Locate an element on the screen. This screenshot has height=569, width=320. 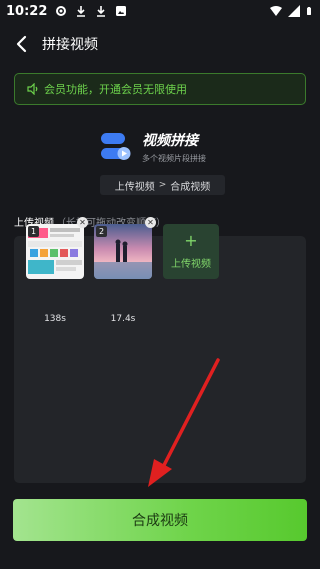
clip-2-duration: 17.4s is located at coordinates (123, 319).